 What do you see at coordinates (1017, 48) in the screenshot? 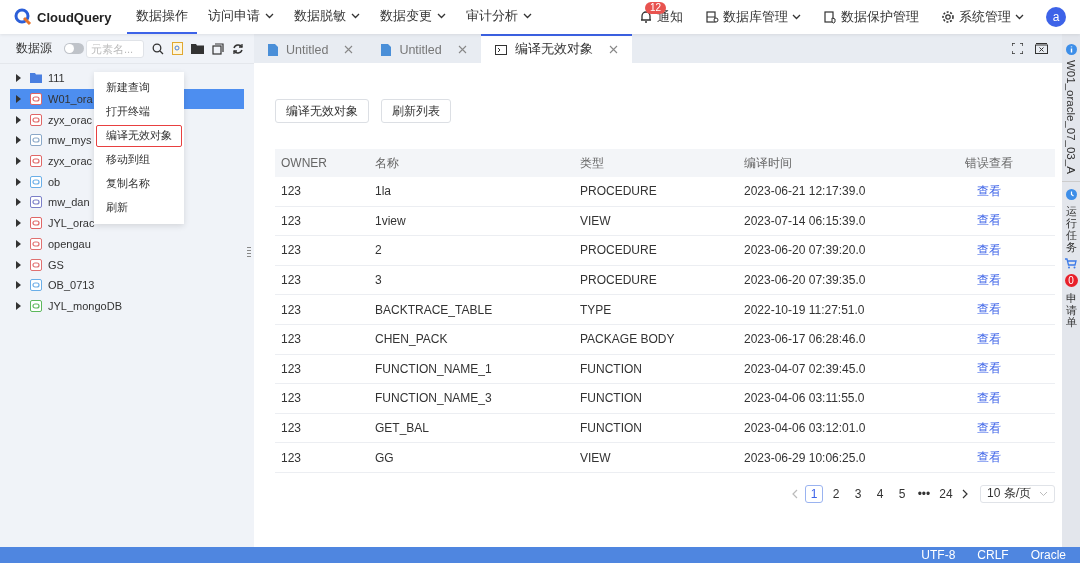
I see `fullscreen-icon` at bounding box center [1017, 48].